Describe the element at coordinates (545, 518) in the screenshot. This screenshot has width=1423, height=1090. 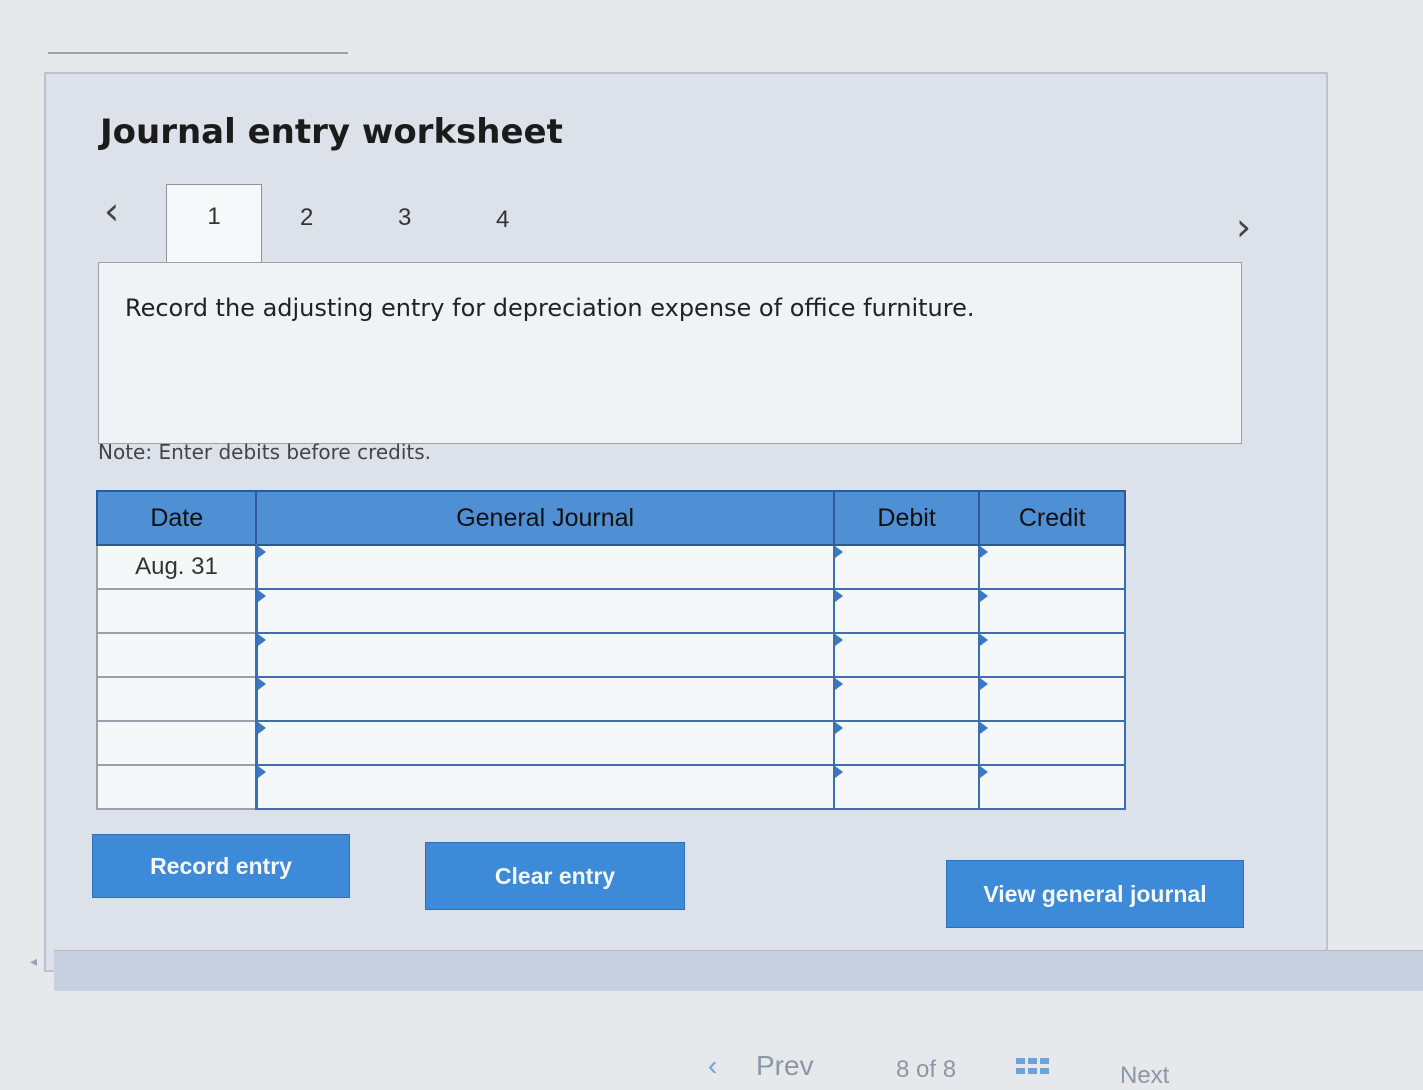
I see `general-journal-header: General Journal` at that location.